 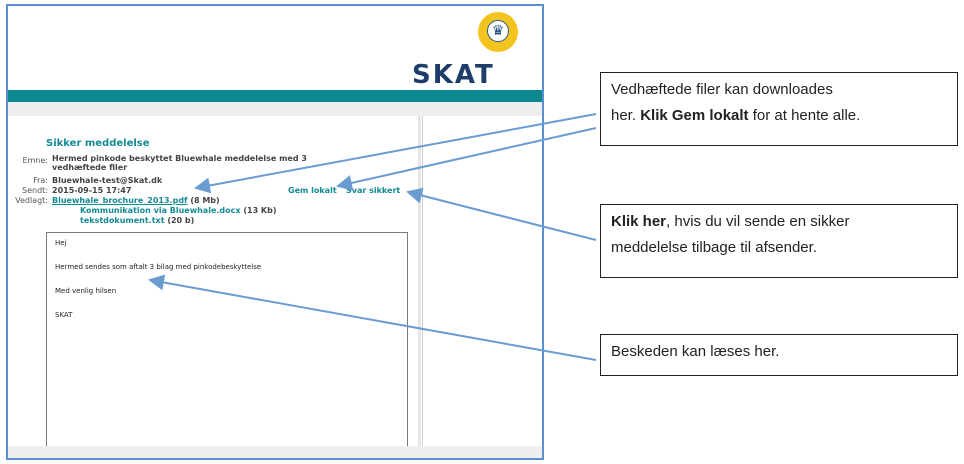 I want to click on callout-bold: Klik her, so click(x=639, y=221).